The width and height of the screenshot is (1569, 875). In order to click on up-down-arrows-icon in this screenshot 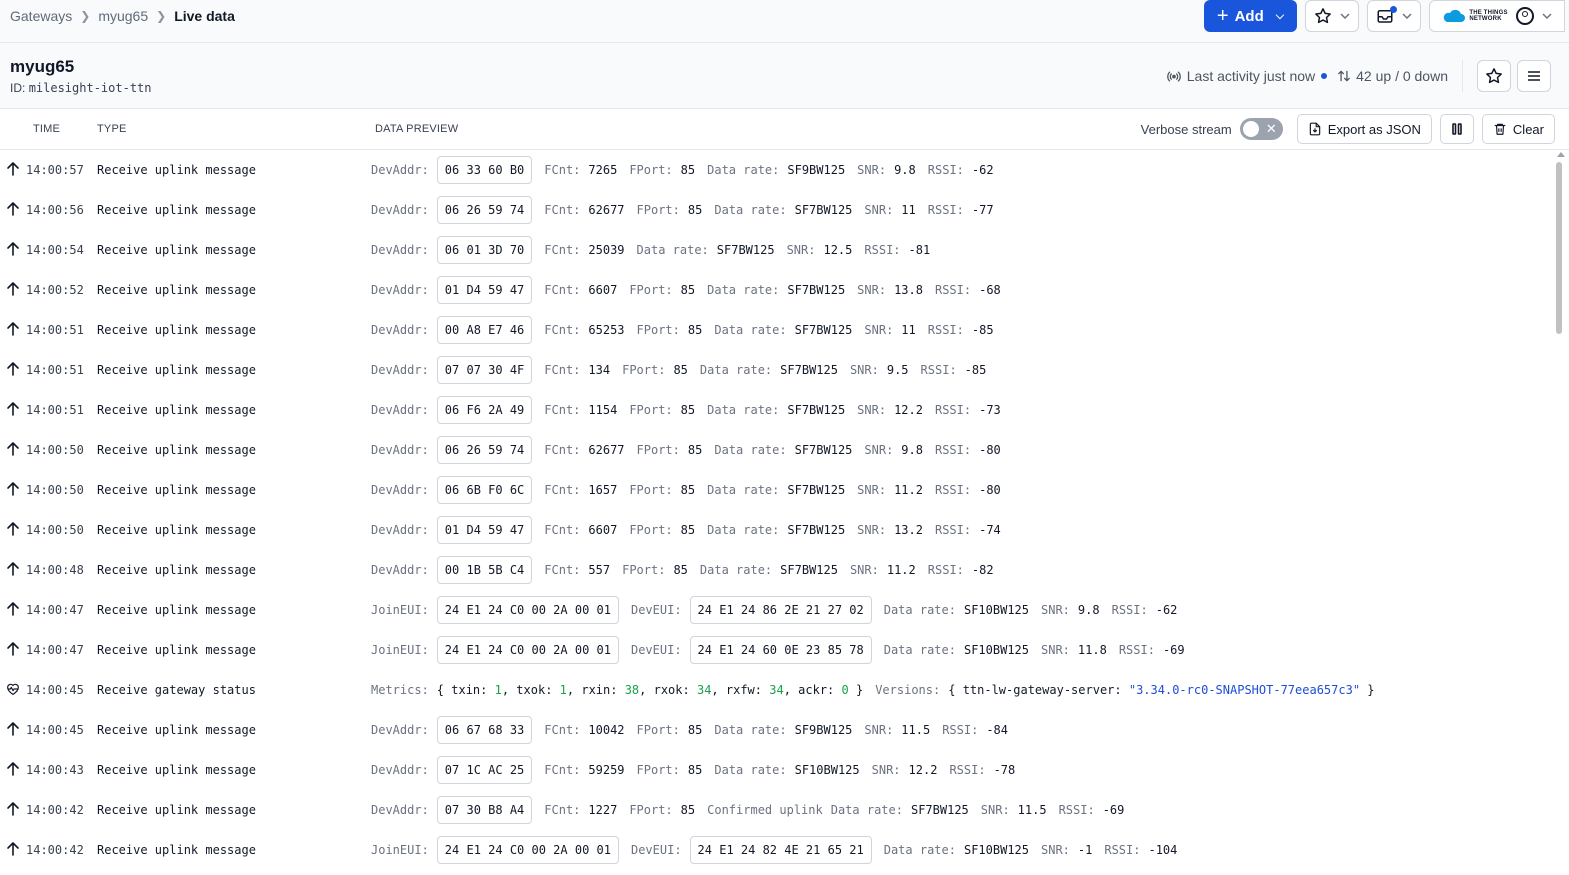, I will do `click(1344, 76)`.